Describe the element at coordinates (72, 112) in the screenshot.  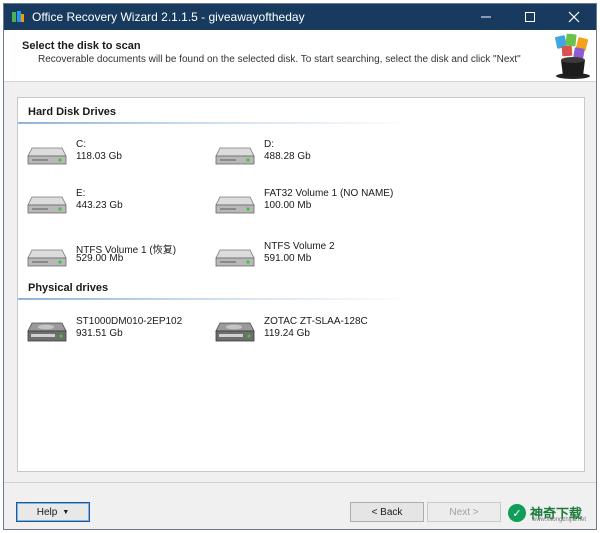
I see `group-hard-disk-drives-label: Hard Disk Drives` at that location.